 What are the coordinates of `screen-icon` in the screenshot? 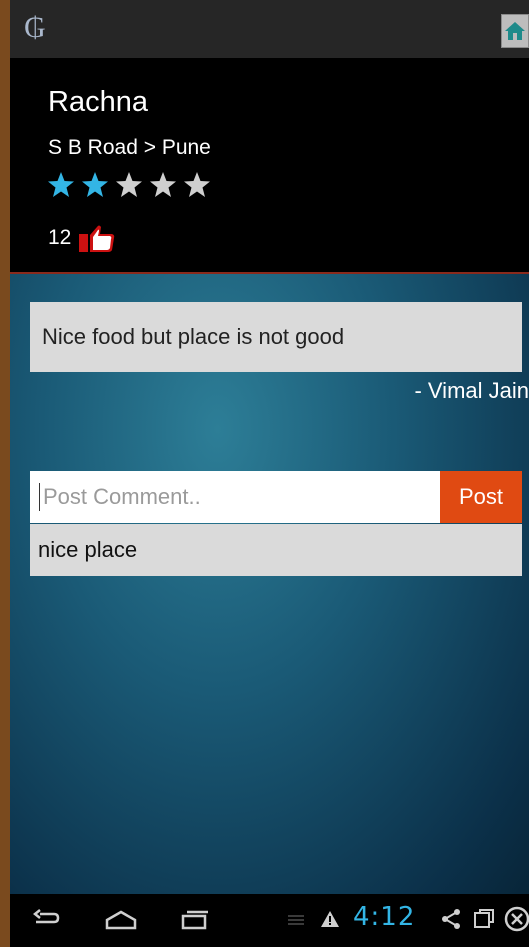 It's located at (484, 918).